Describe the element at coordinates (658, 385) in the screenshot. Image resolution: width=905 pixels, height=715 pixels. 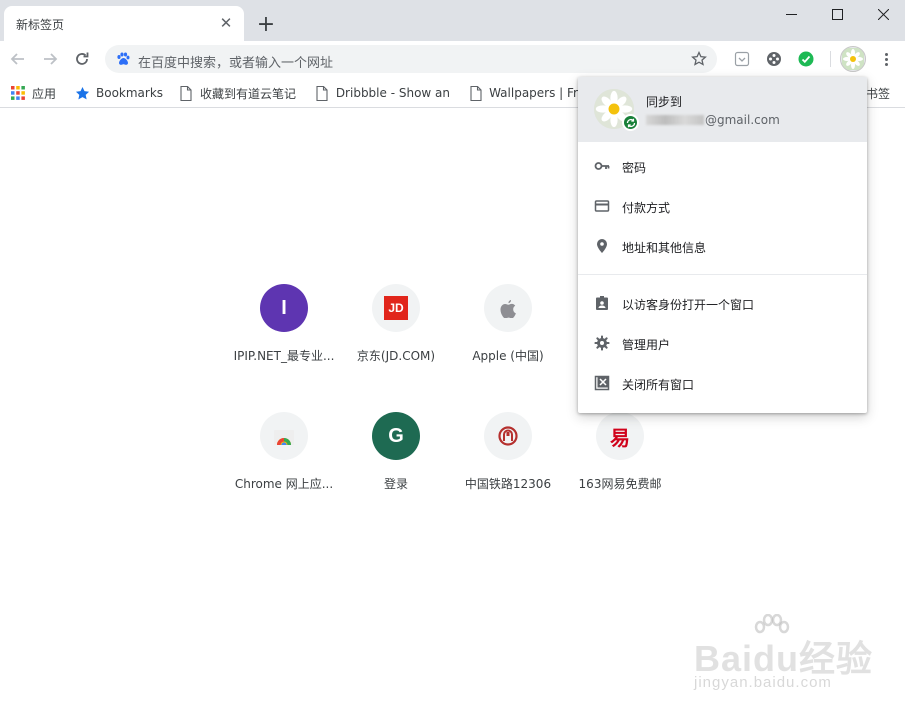
I see `menu-item-label: 关闭所有窗口` at that location.